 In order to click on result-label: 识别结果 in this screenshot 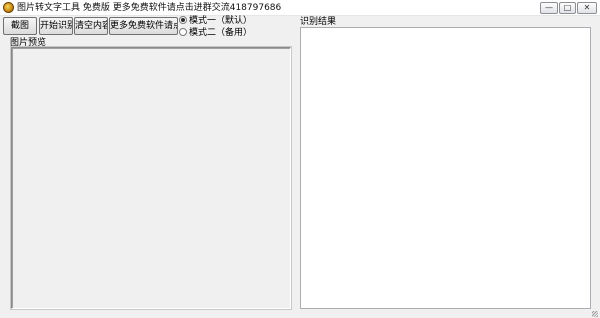, I will do `click(318, 22)`.